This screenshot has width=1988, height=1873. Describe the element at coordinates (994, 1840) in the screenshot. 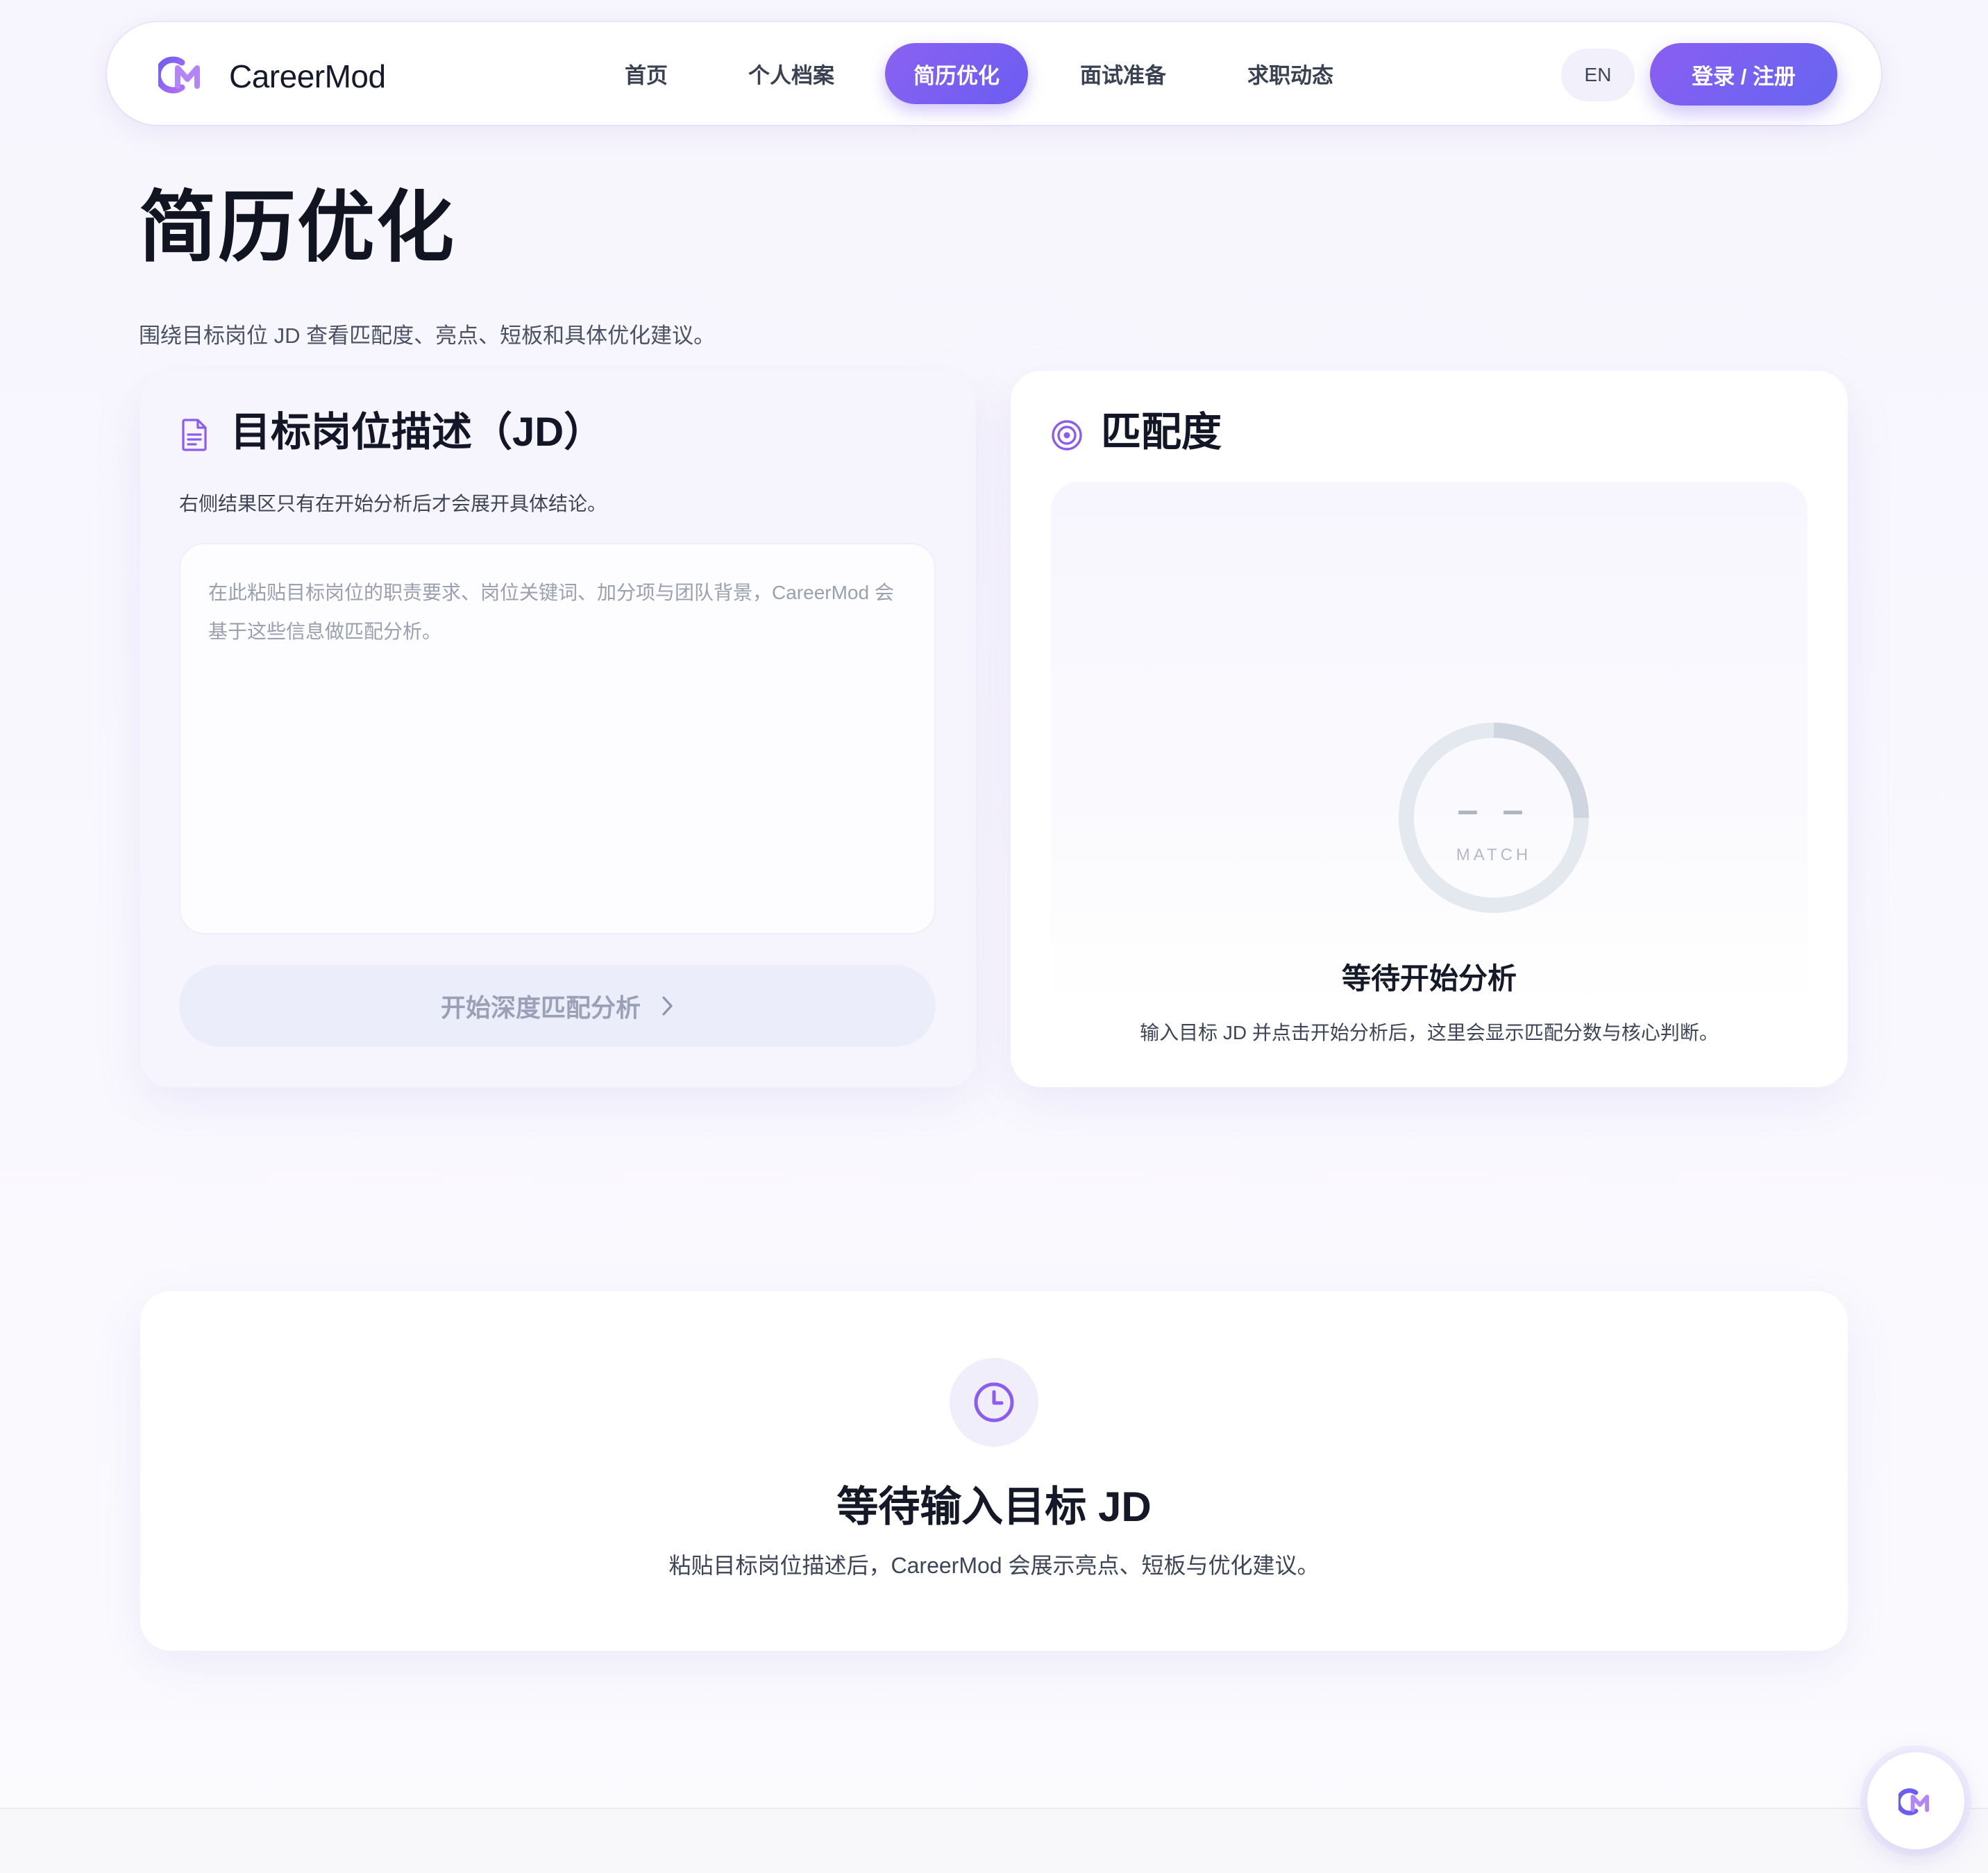

I see `footer-divider` at that location.